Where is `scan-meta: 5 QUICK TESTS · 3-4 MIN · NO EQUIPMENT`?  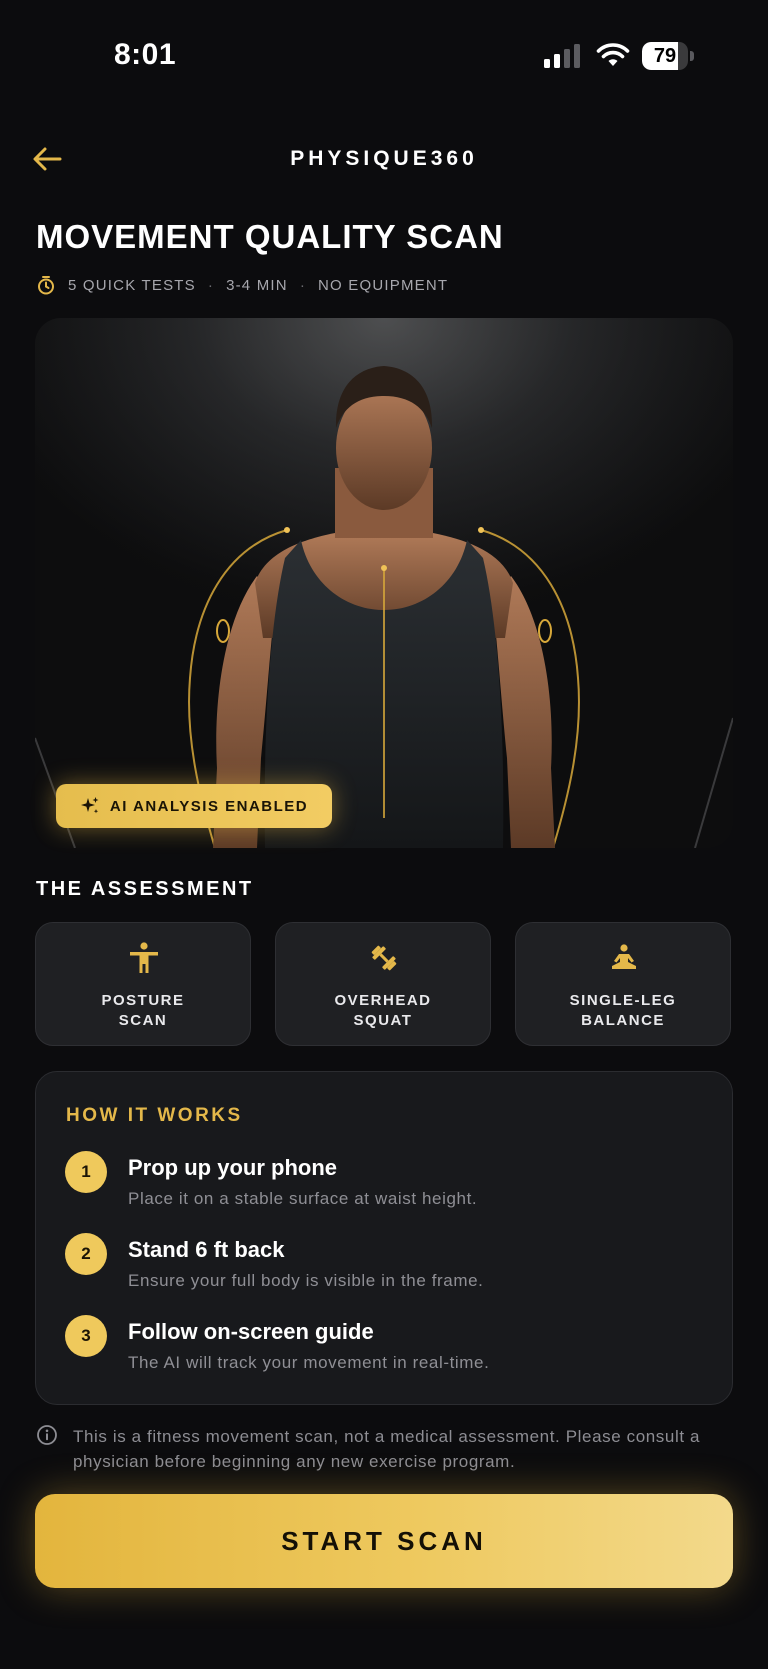 scan-meta: 5 QUICK TESTS · 3-4 MIN · NO EQUIPMENT is located at coordinates (242, 285).